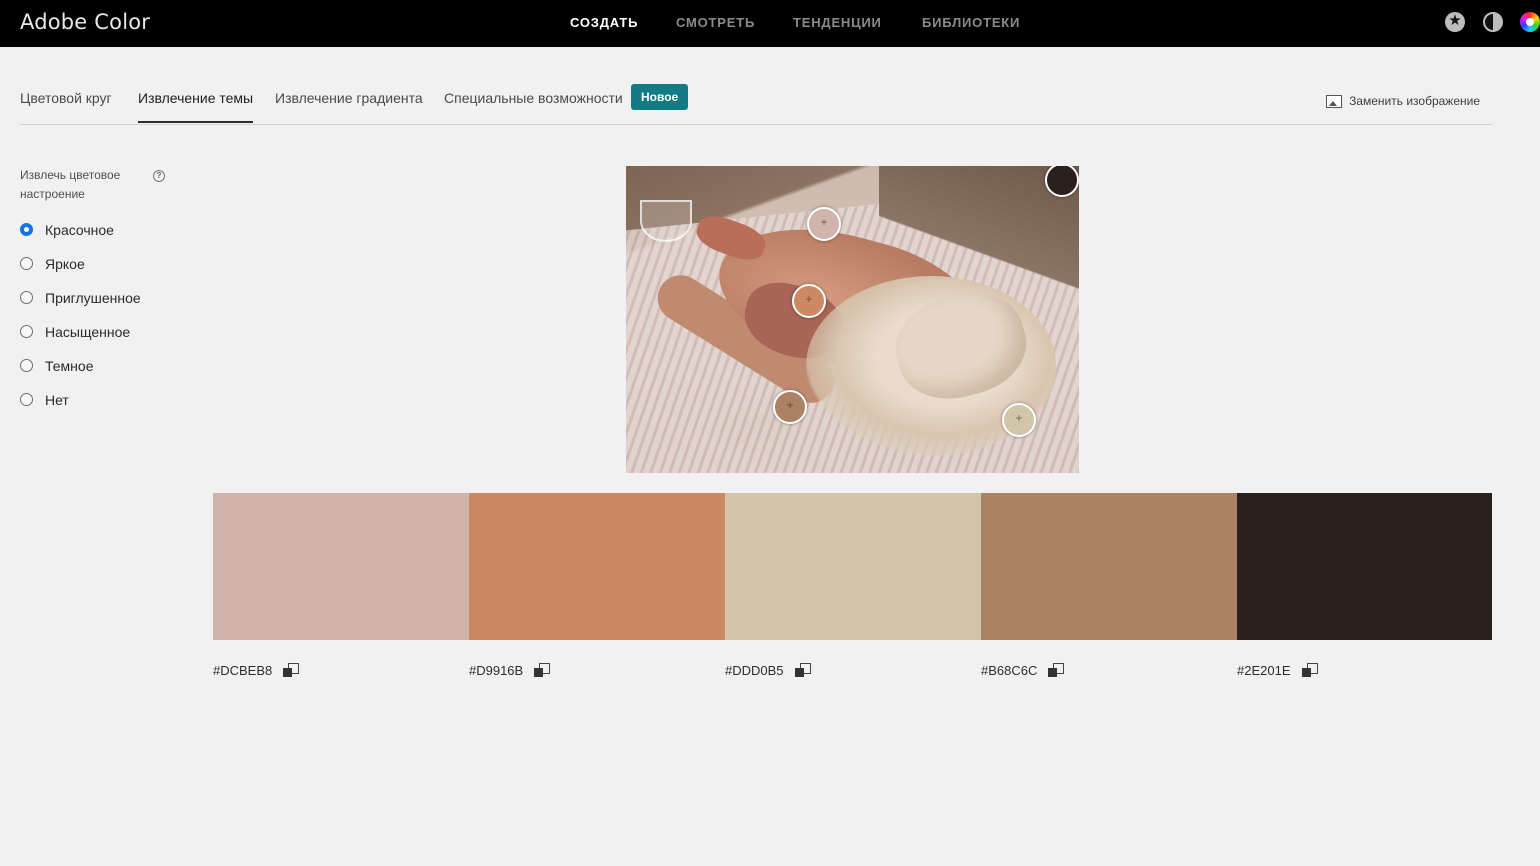 This screenshot has width=1540, height=866. I want to click on hex-code: #2E201E, so click(1264, 670).